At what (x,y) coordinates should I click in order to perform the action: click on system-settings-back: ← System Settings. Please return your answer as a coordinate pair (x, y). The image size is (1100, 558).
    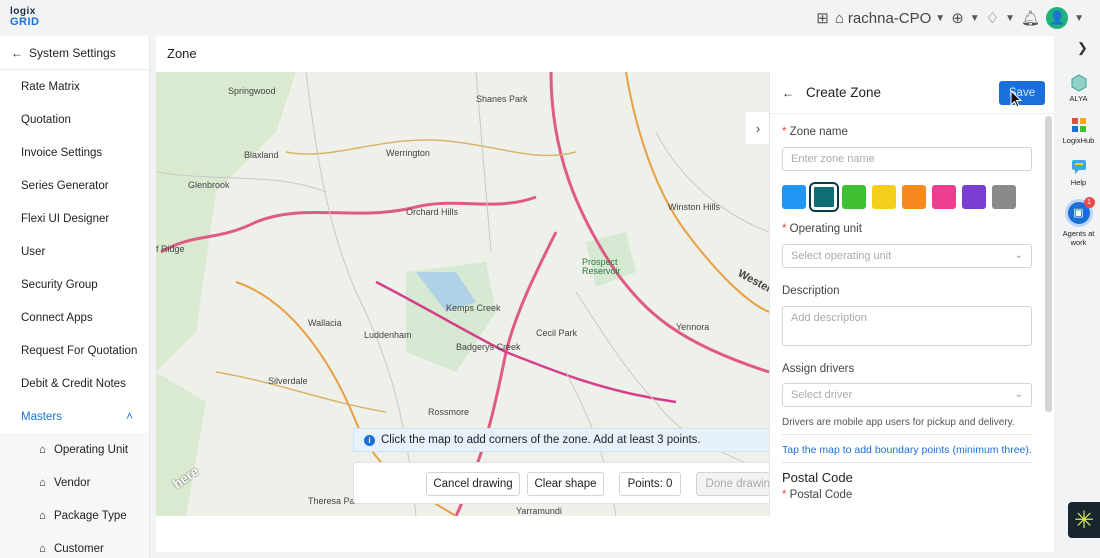
    Looking at the image, I should click on (74, 53).